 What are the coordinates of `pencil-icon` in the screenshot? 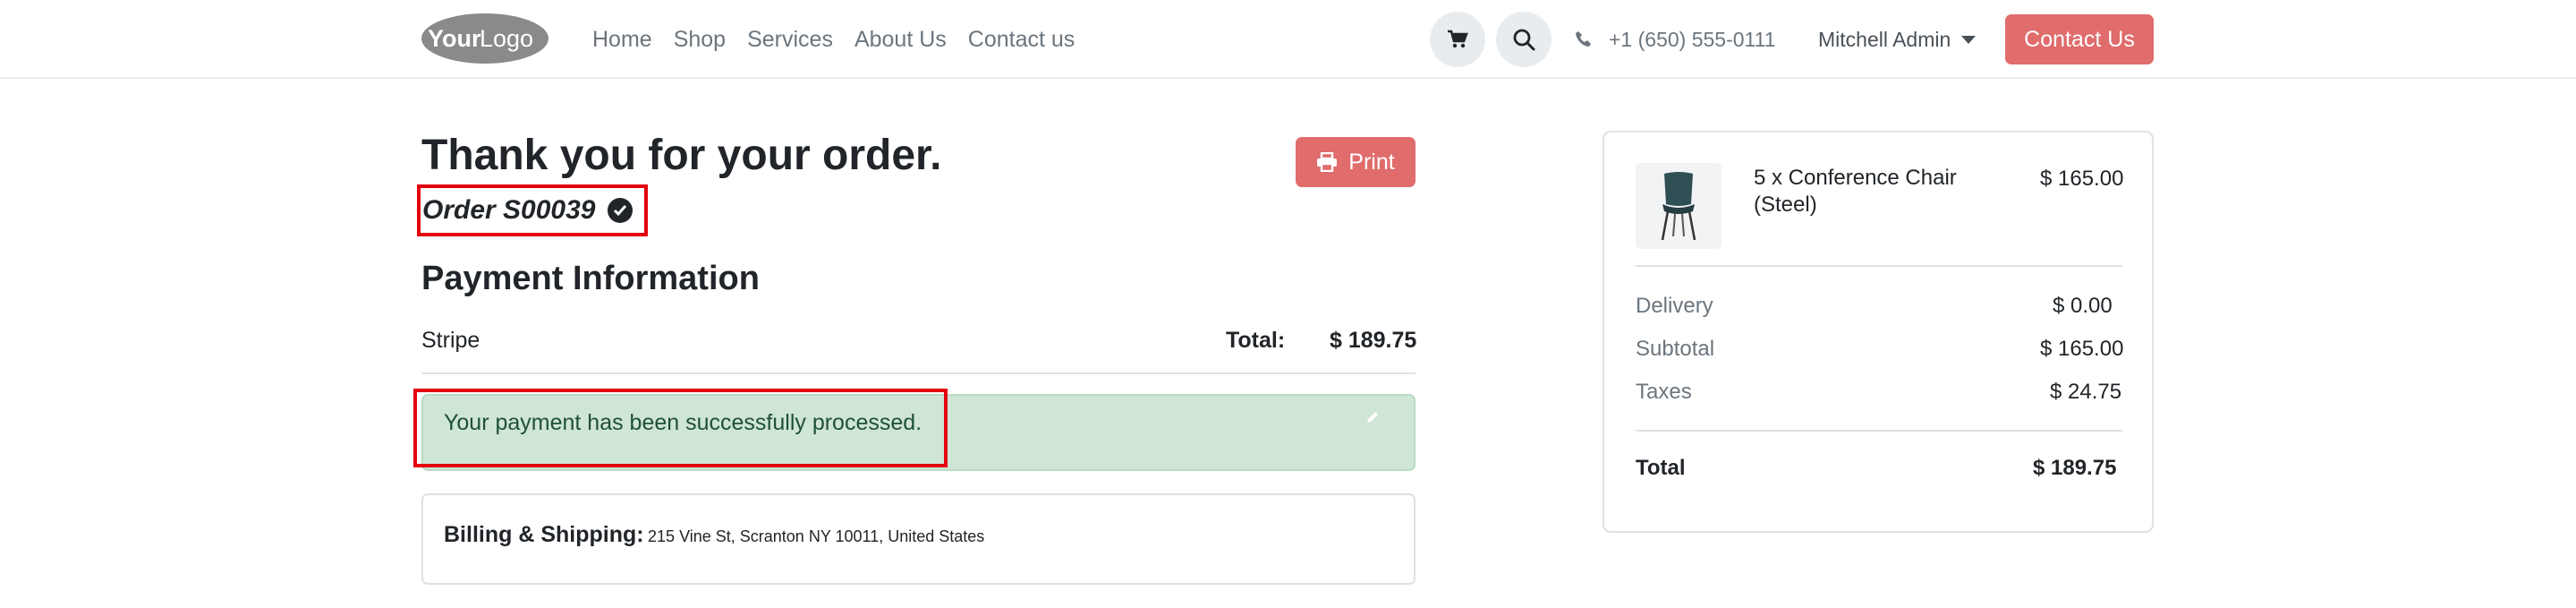 It's located at (1372, 417).